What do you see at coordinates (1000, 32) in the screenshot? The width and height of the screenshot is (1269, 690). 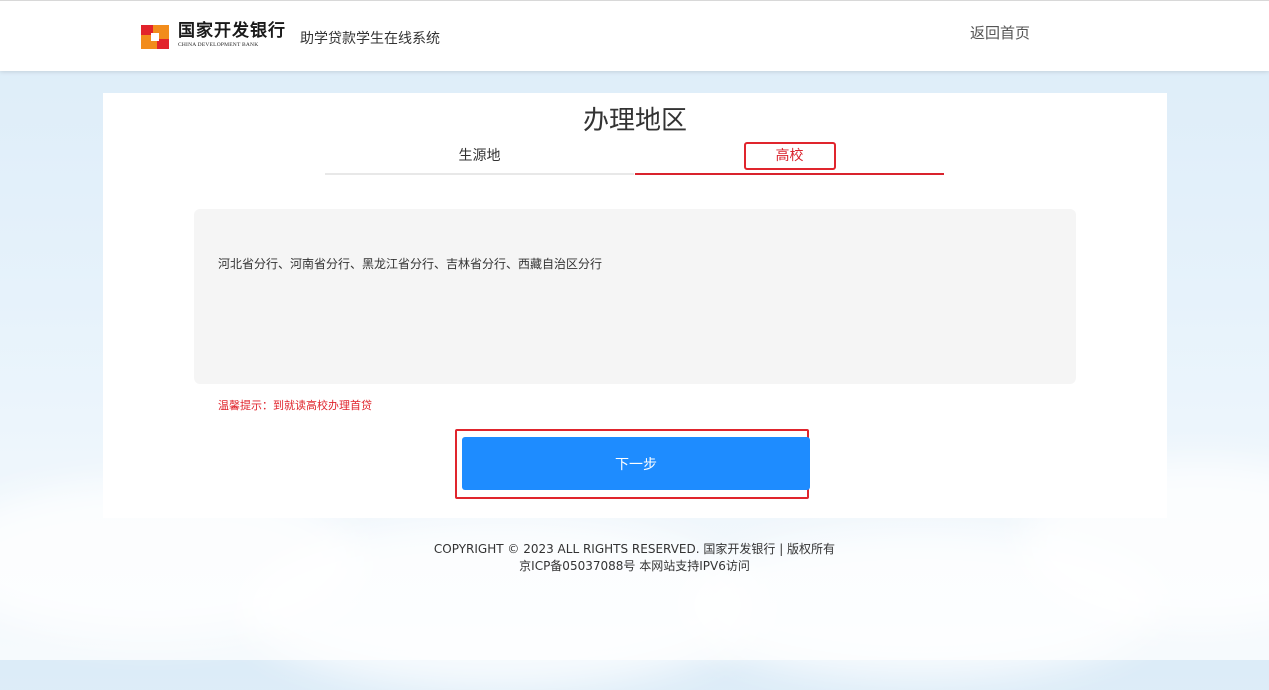 I see `back-home-link: 返回首页` at bounding box center [1000, 32].